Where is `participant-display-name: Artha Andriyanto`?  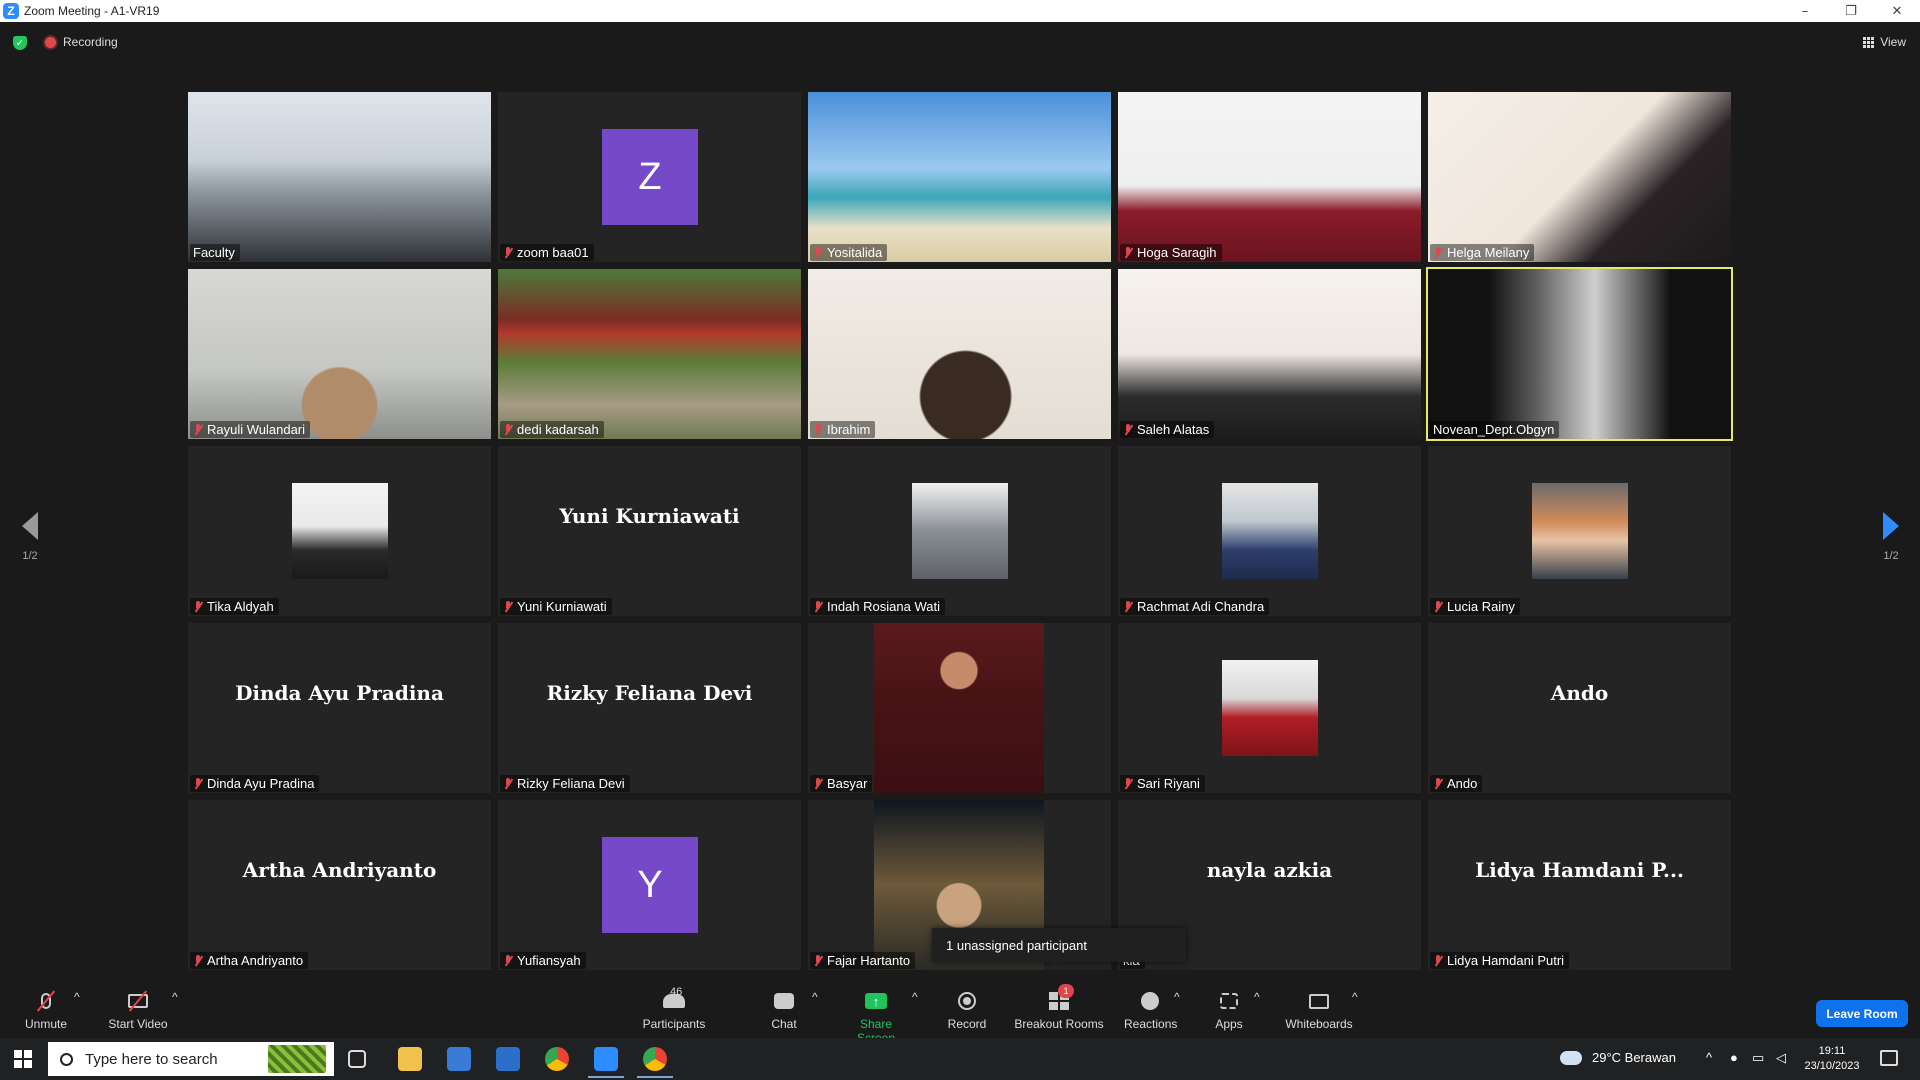
participant-display-name: Artha Andriyanto is located at coordinates (339, 870).